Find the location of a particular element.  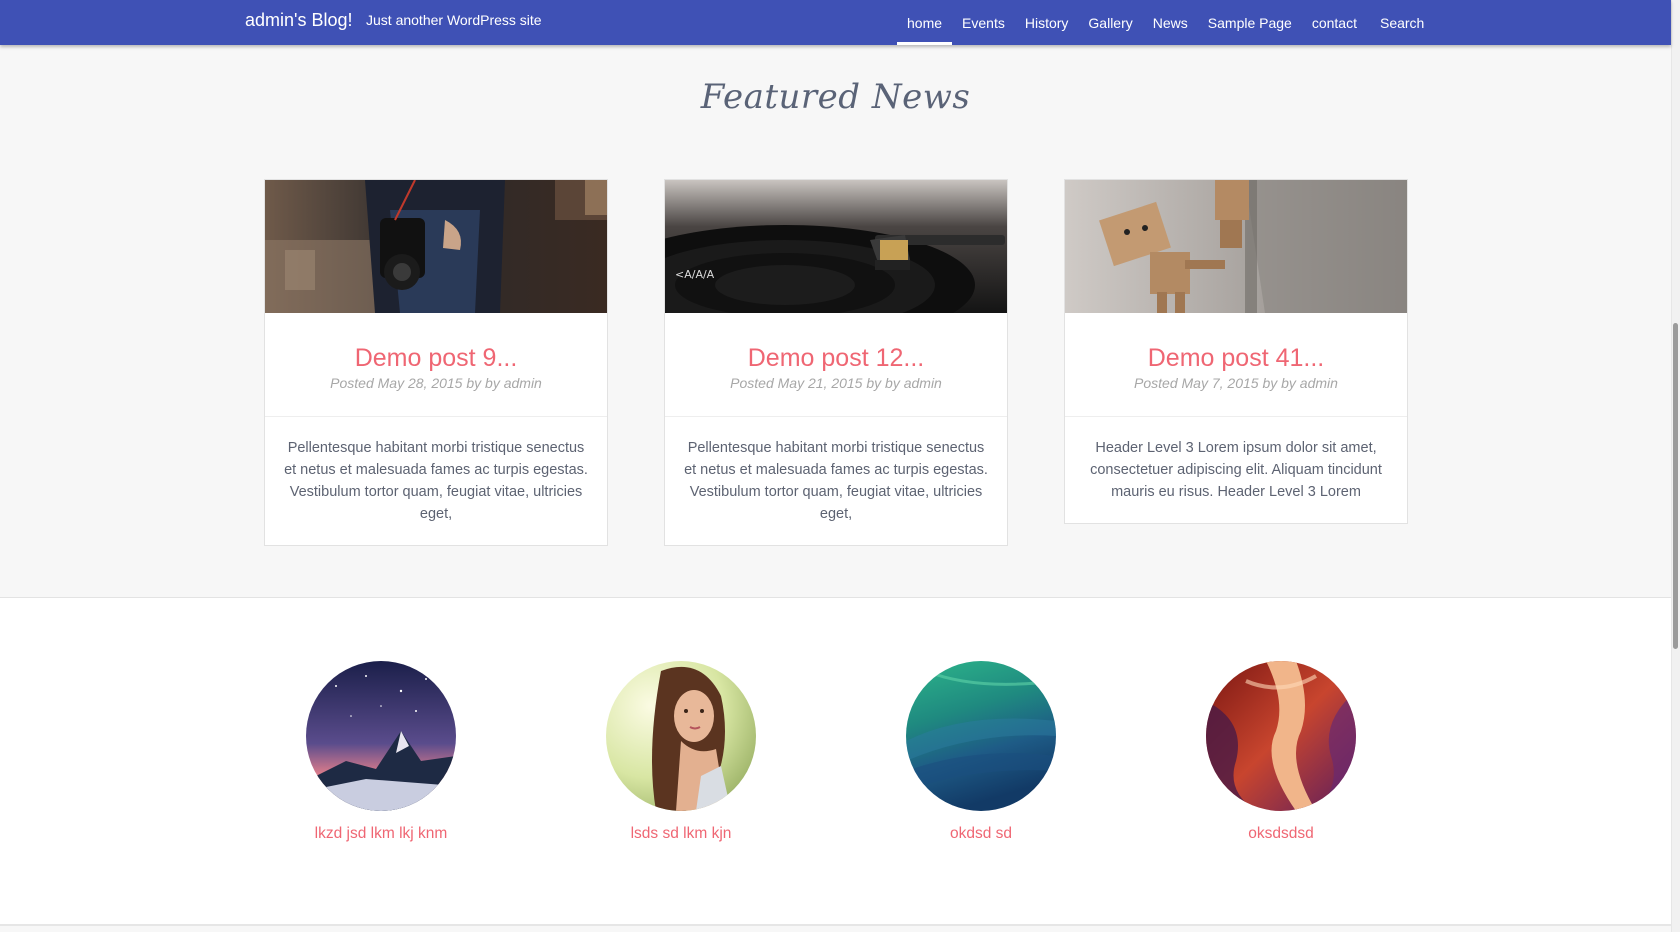

scrollbar-thumb is located at coordinates (1675, 486).